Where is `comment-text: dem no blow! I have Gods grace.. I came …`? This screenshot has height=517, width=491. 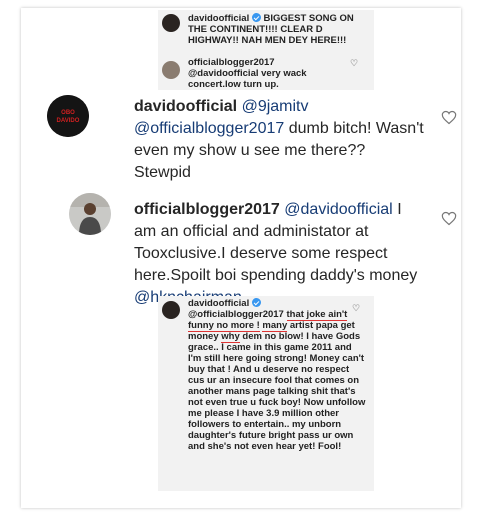 comment-text: dem no blow! I have Gods grace.. I came … is located at coordinates (277, 391).